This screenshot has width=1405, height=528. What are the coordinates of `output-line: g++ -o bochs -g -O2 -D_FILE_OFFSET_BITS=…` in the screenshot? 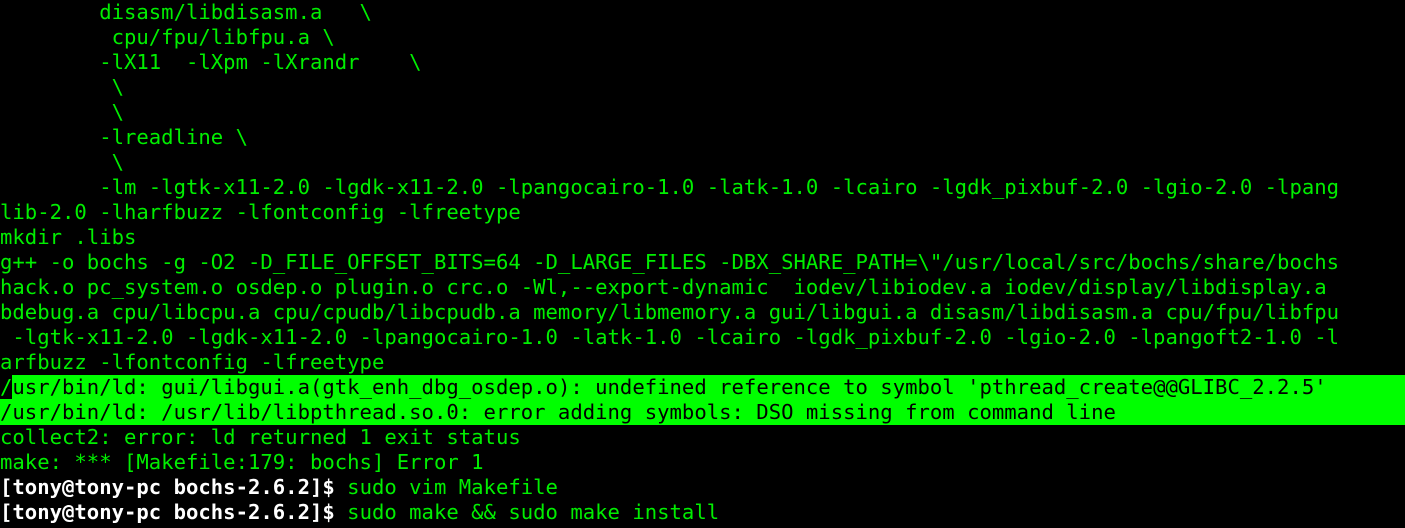 It's located at (670, 262).